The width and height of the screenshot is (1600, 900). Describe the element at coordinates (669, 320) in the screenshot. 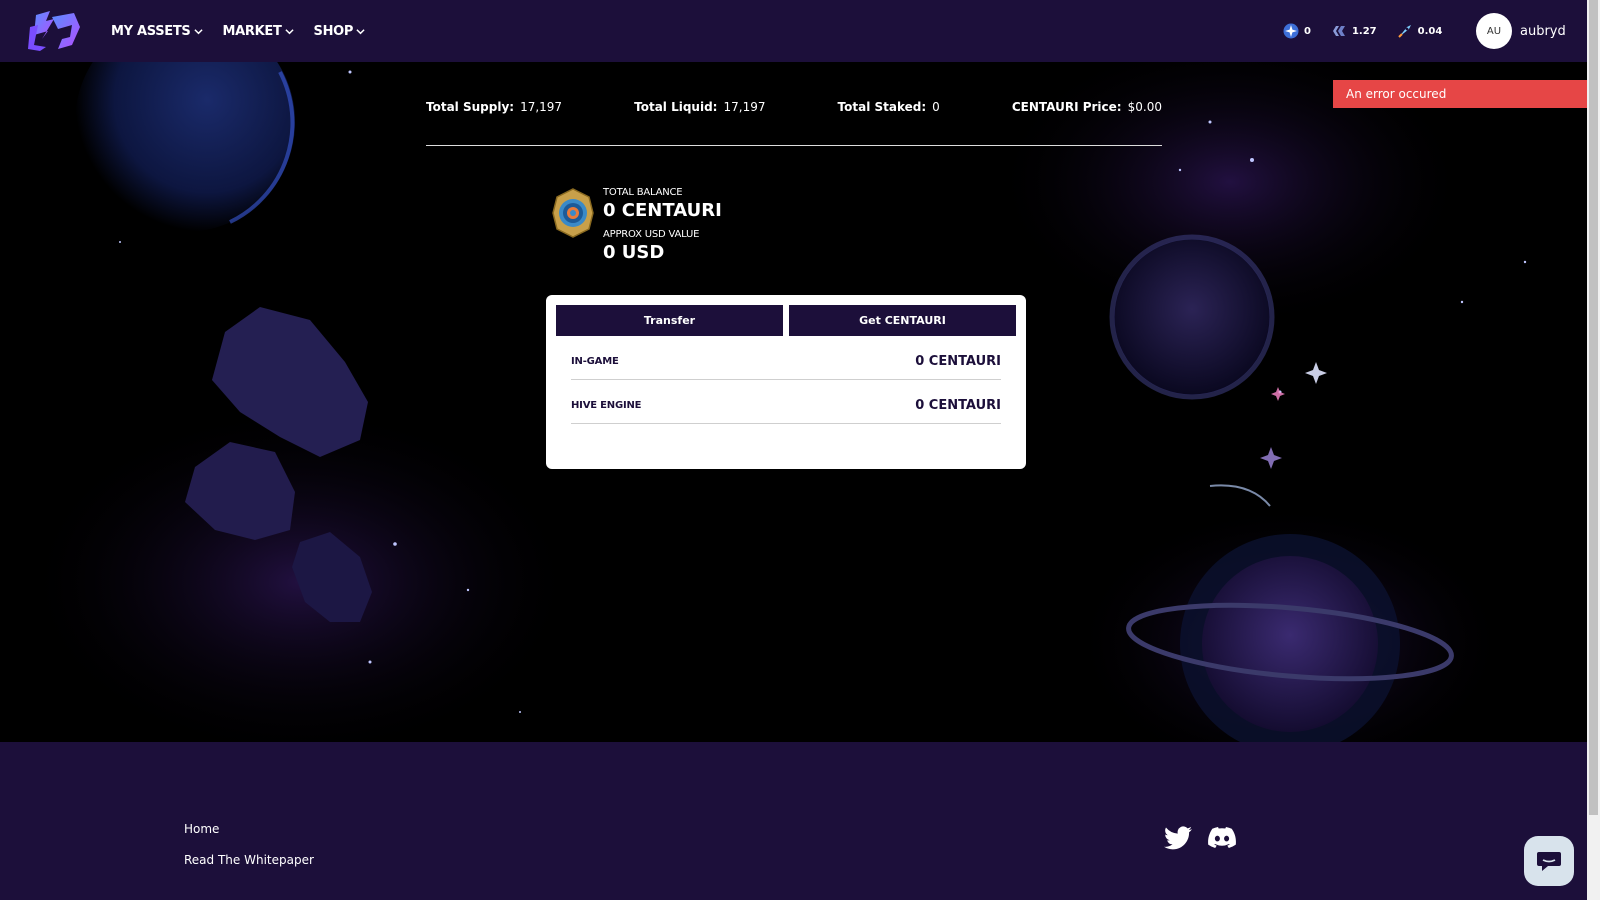

I see `transfer-button: Transfer` at that location.